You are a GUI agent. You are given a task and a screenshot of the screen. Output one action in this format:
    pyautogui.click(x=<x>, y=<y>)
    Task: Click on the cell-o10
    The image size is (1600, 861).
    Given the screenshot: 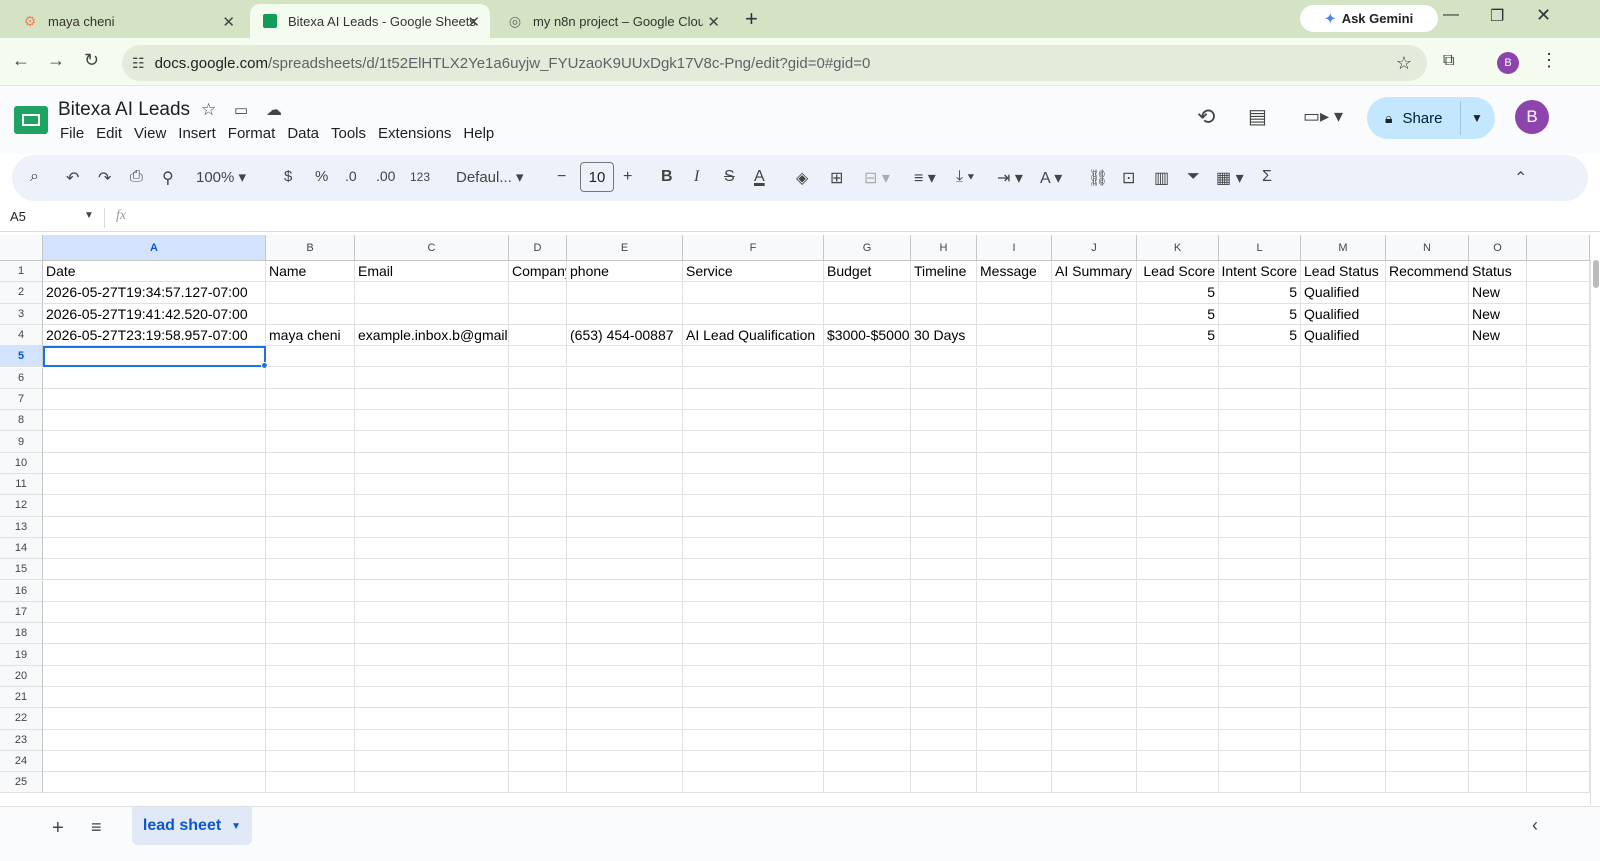 What is the action you would take?
    pyautogui.click(x=1498, y=463)
    